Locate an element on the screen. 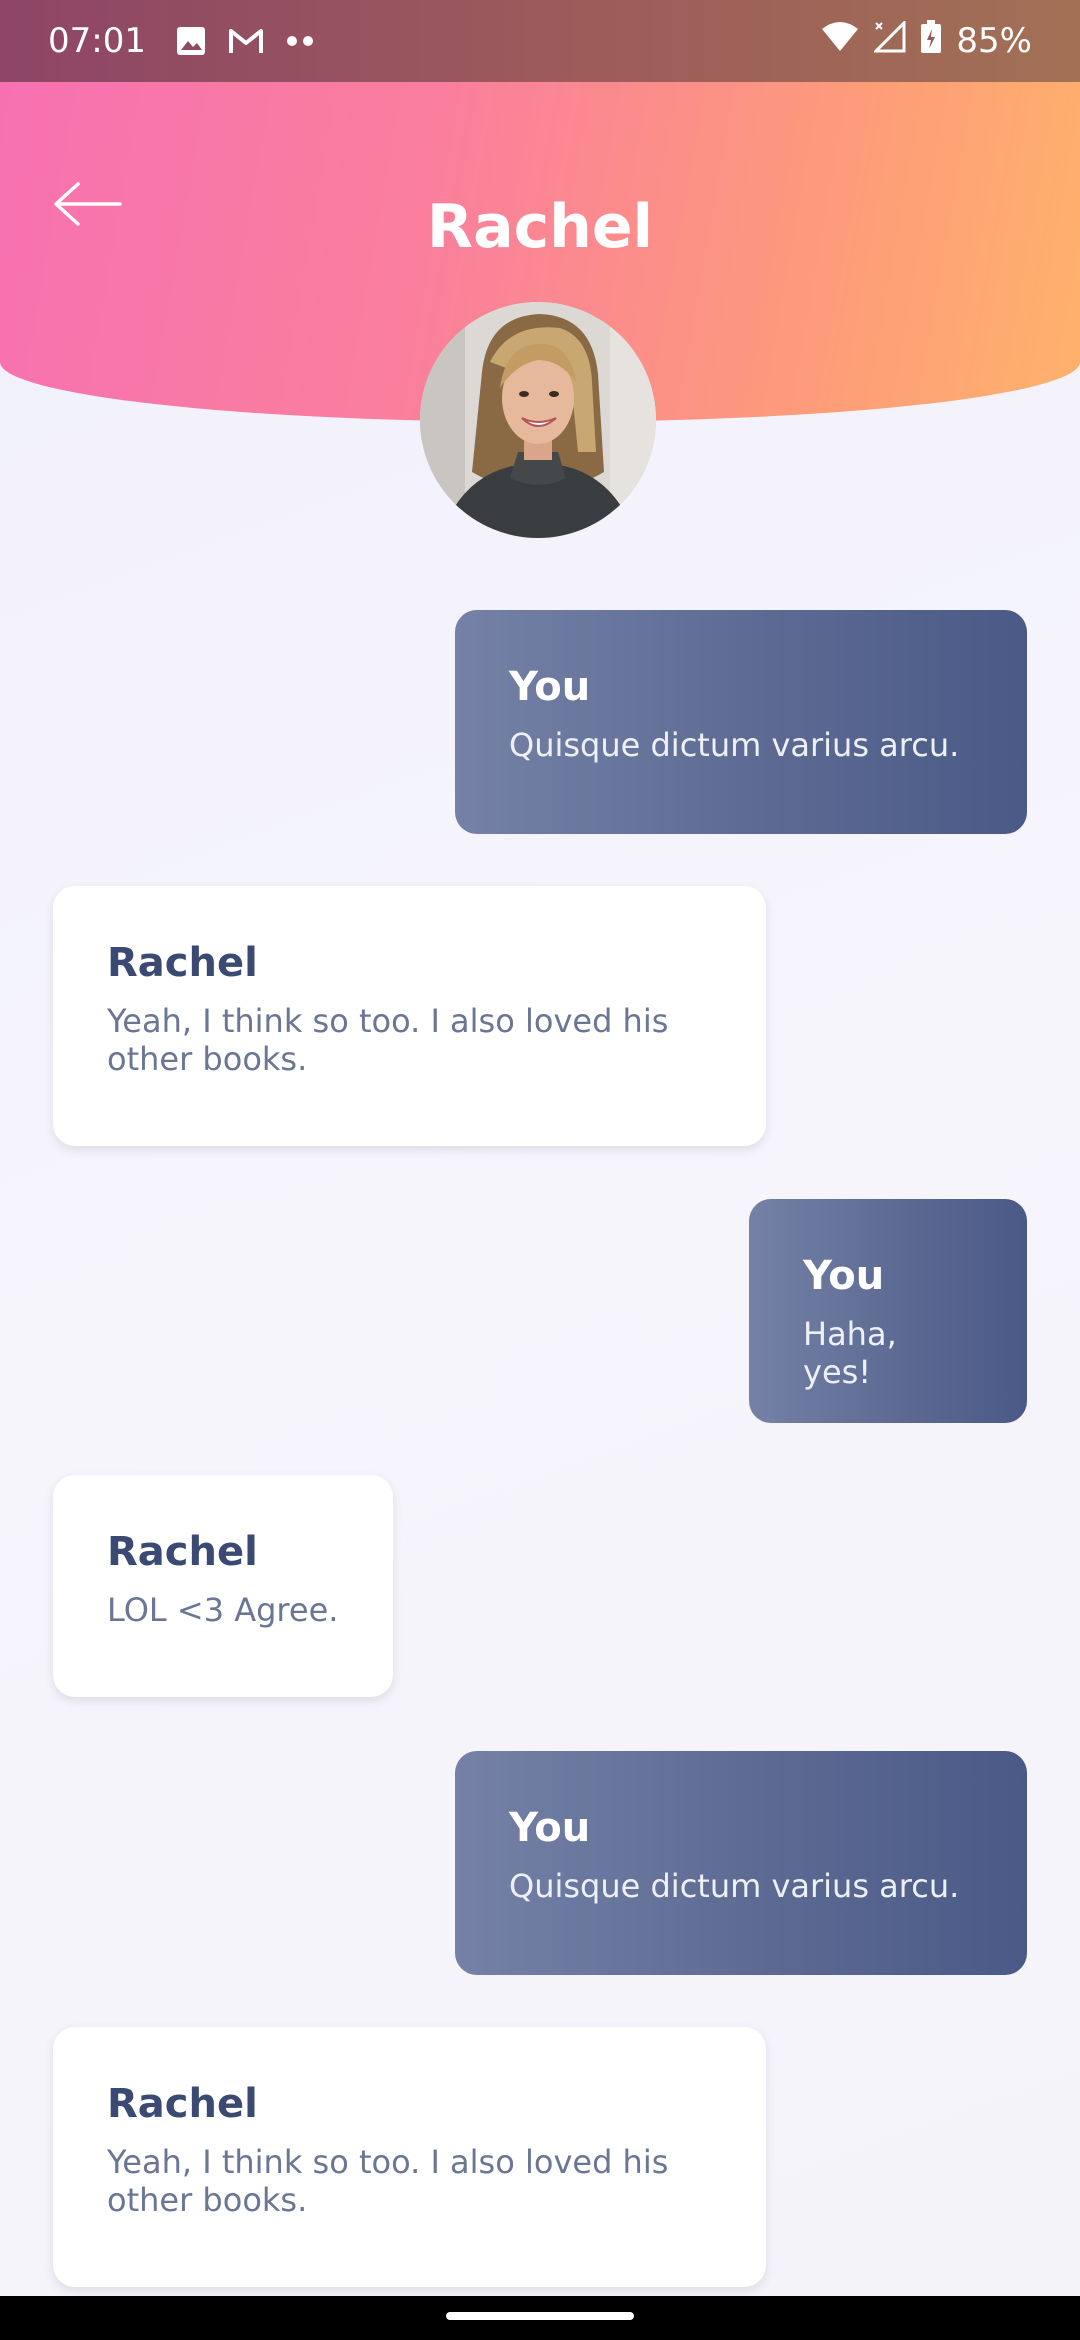  message-bubble-outgoing: You Haha, yes! is located at coordinates (888, 1311).